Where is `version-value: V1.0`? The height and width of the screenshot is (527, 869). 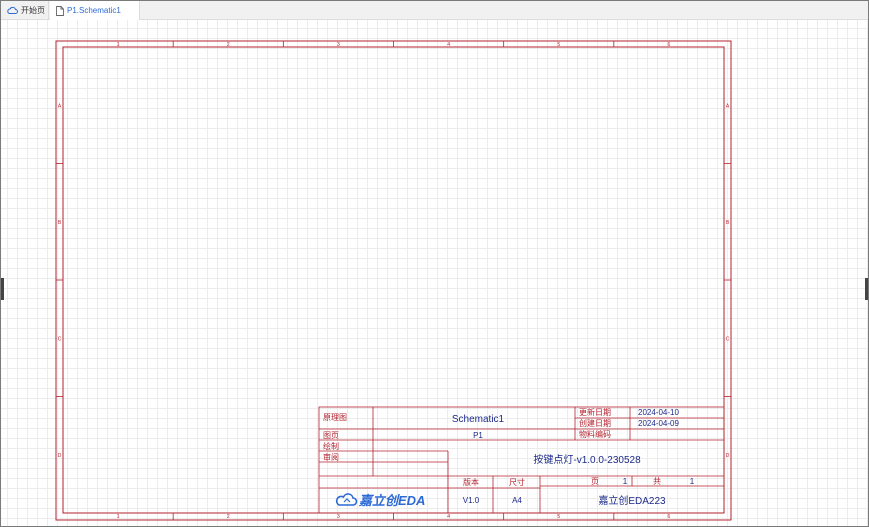
version-value: V1.0 is located at coordinates (471, 500).